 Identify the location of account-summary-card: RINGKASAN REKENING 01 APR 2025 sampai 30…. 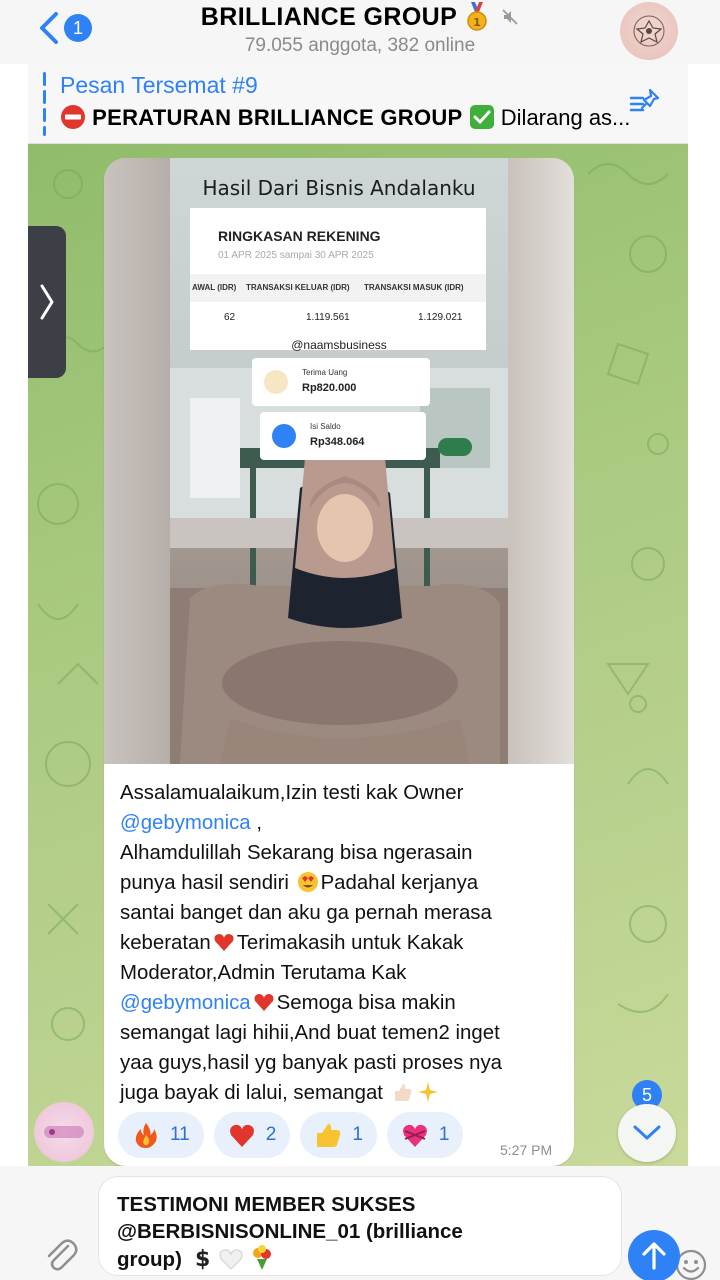
(338, 279).